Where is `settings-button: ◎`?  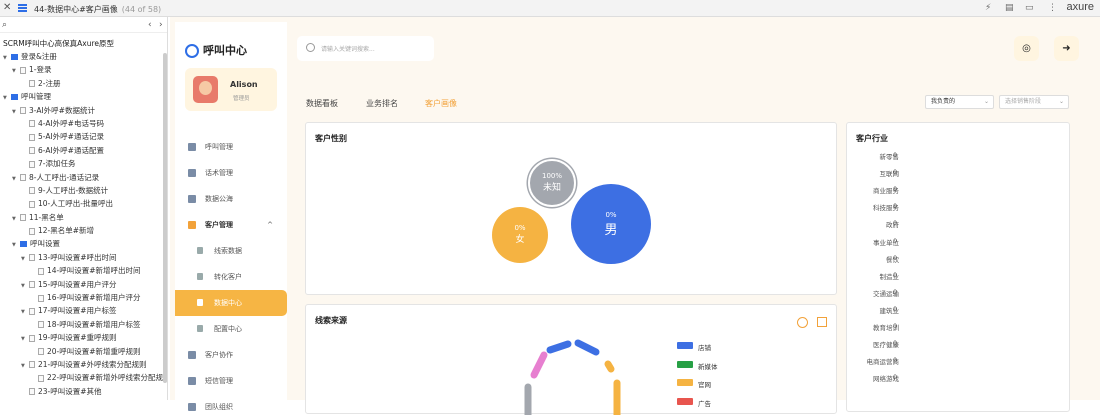 settings-button: ◎ is located at coordinates (1026, 48).